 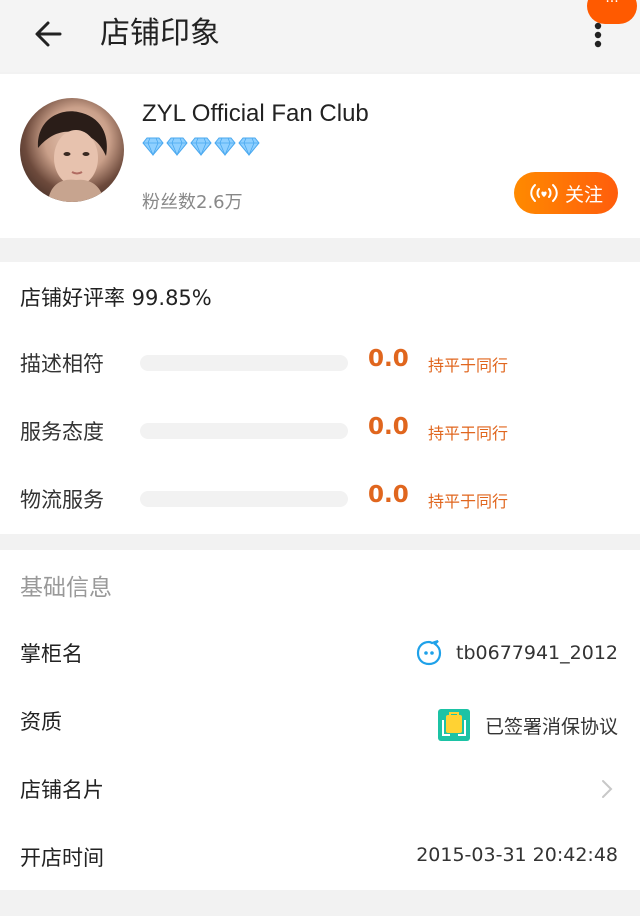 What do you see at coordinates (62, 432) in the screenshot?
I see `rating-label: 服务态度` at bounding box center [62, 432].